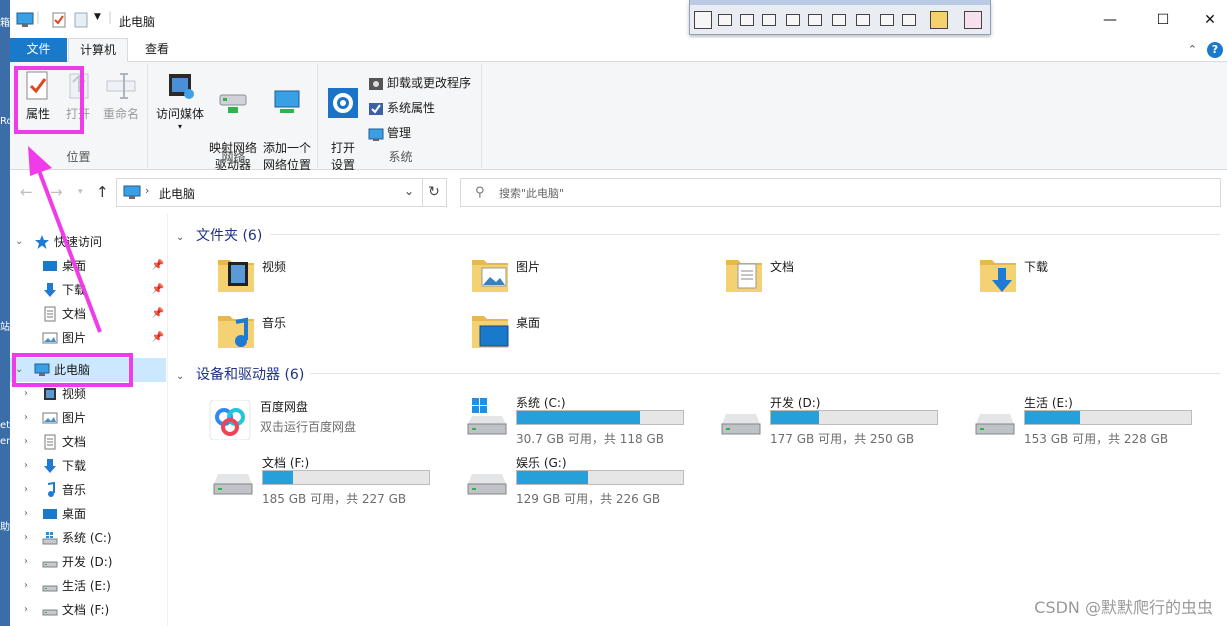  Describe the element at coordinates (88, 266) in the screenshot. I see `nav-quick-desktop: 桌面 📌` at that location.